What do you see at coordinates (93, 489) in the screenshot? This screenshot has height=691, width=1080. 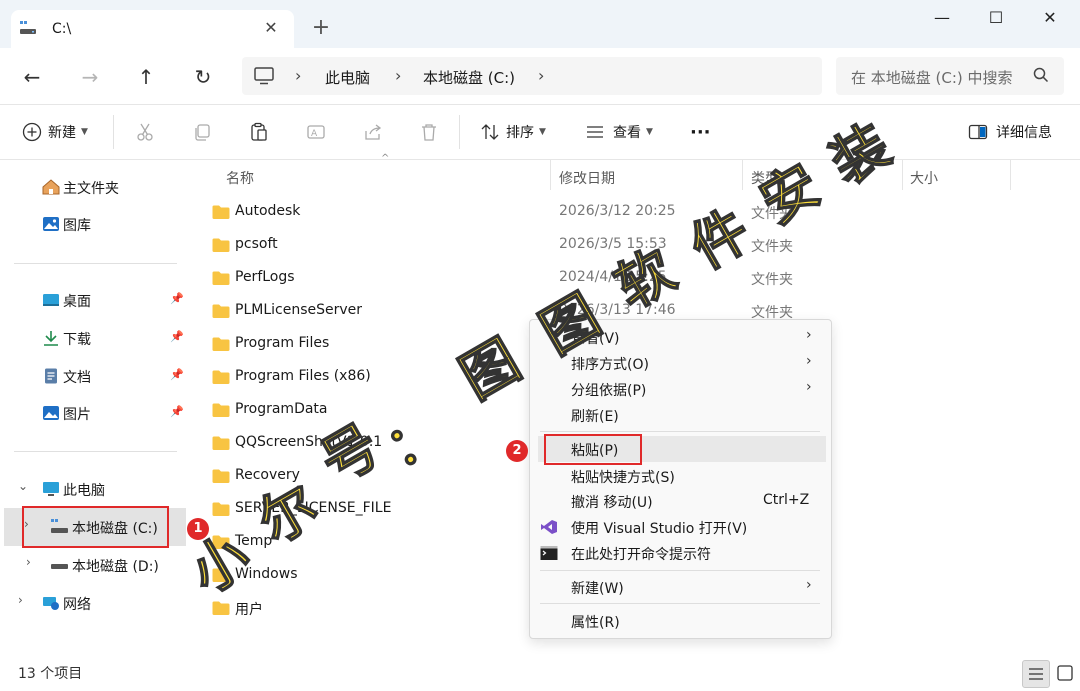 I see `sidebar-item-this-pc: ⌄ 此电脑` at bounding box center [93, 489].